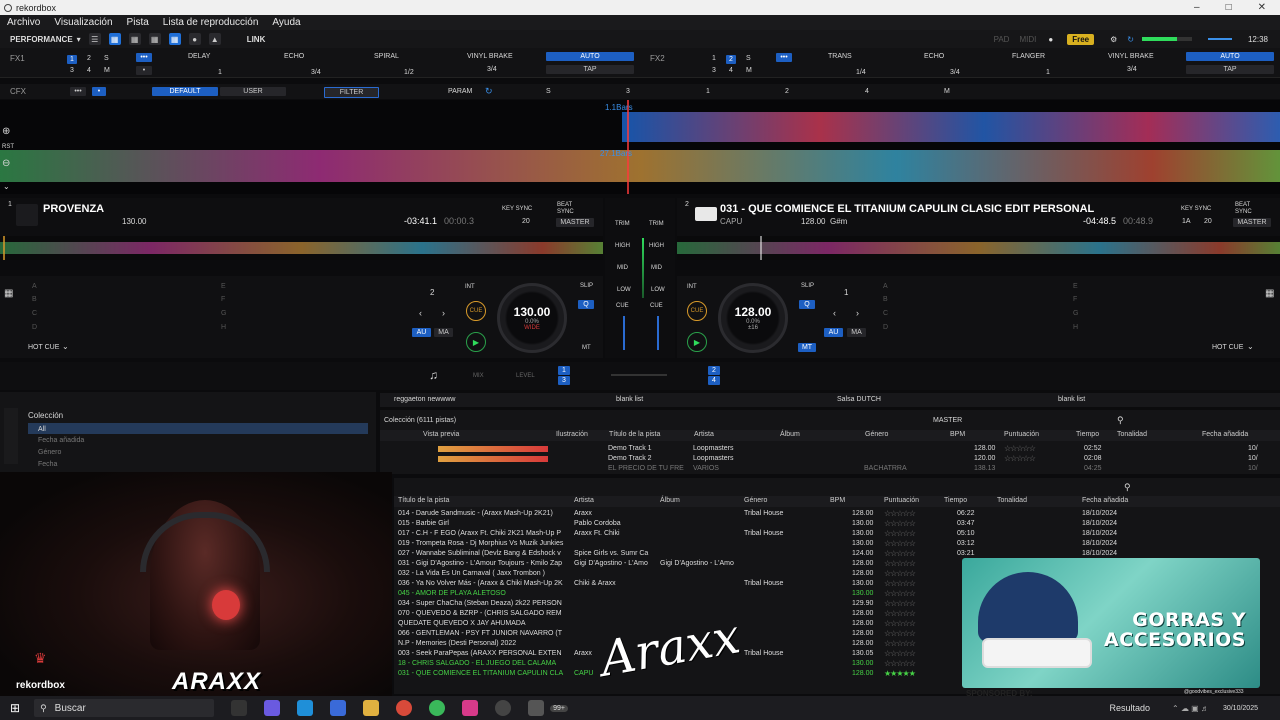  Describe the element at coordinates (441, 434) in the screenshot. I see `col-preview: Vista previa` at that location.